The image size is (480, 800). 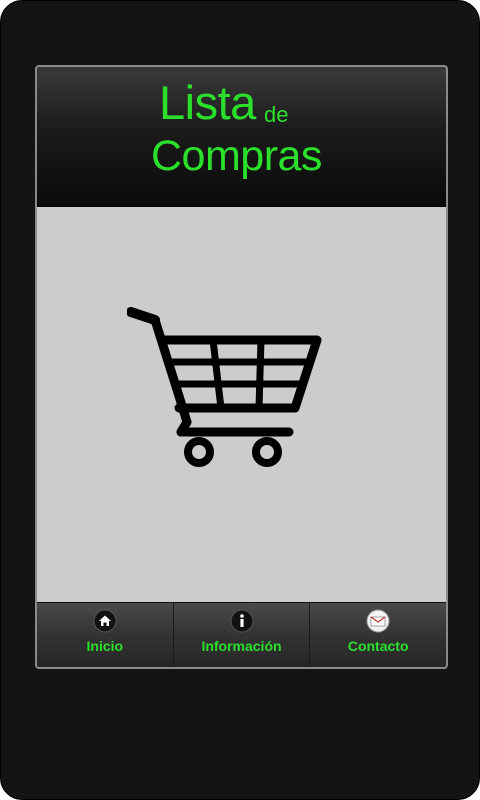 I want to click on tab-label-informacion: Información, so click(x=241, y=646).